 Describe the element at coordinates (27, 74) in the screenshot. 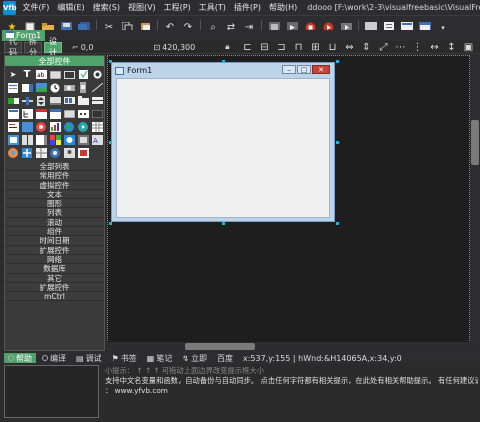

I see `label-icon: T` at that location.